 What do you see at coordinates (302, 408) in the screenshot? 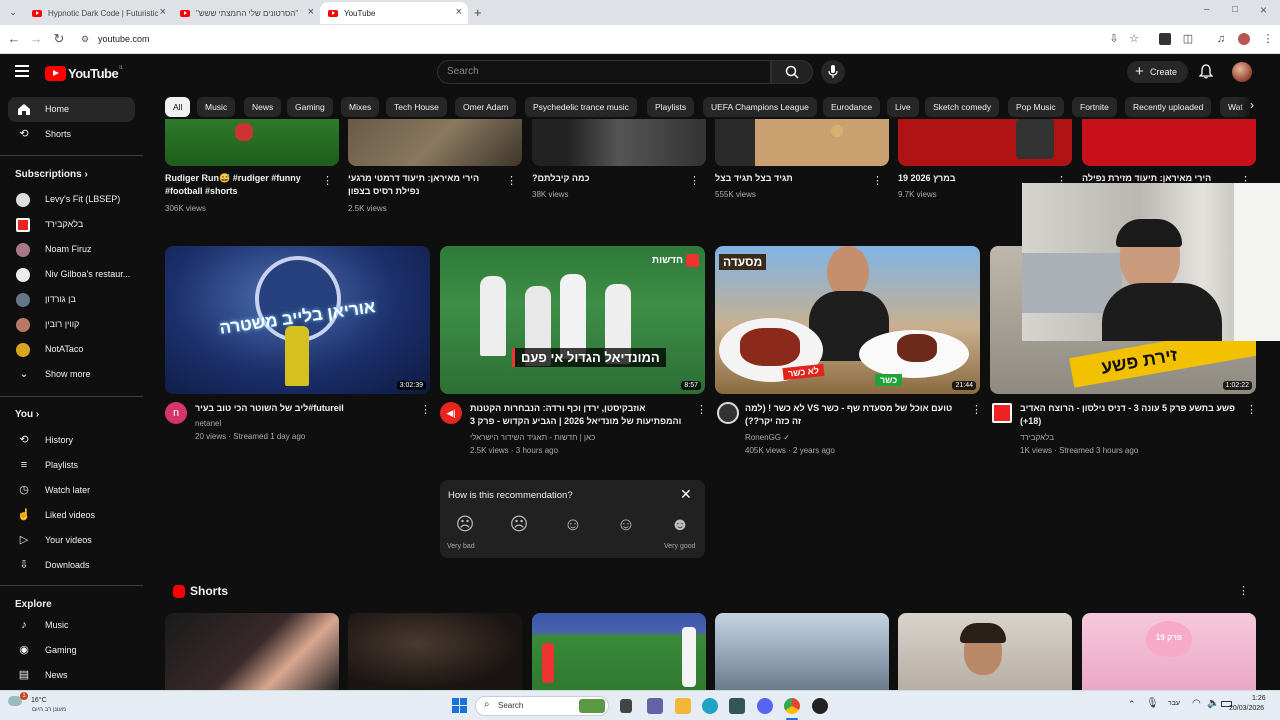
I see `video-title: ליב של השוטר הכי טוב בעיר#futureil` at bounding box center [302, 408].